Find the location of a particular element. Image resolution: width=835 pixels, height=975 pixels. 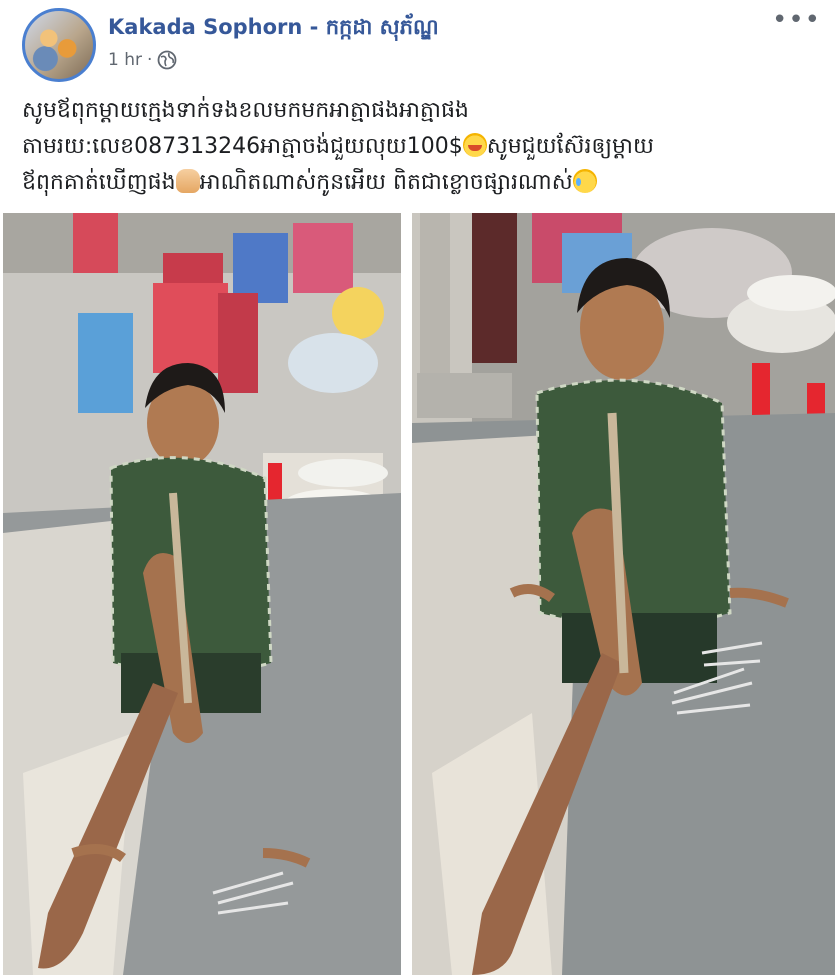

post-meta: 1 hr · is located at coordinates (142, 60).